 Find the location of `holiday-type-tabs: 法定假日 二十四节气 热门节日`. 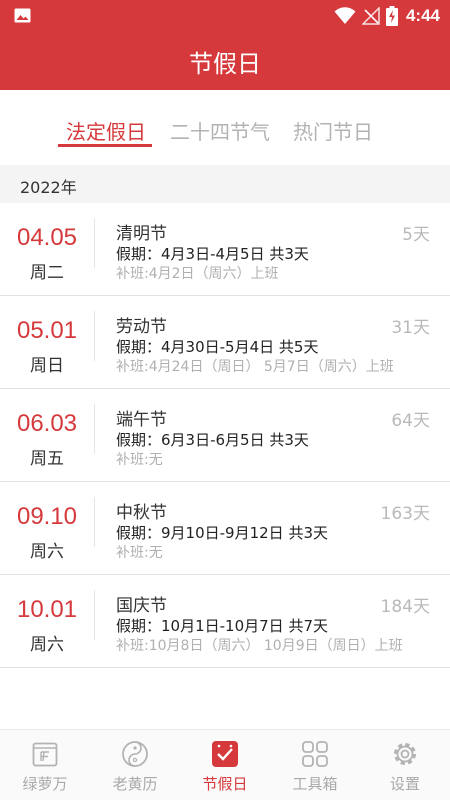

holiday-type-tabs: 法定假日 二十四节气 热门节日 is located at coordinates (225, 127).